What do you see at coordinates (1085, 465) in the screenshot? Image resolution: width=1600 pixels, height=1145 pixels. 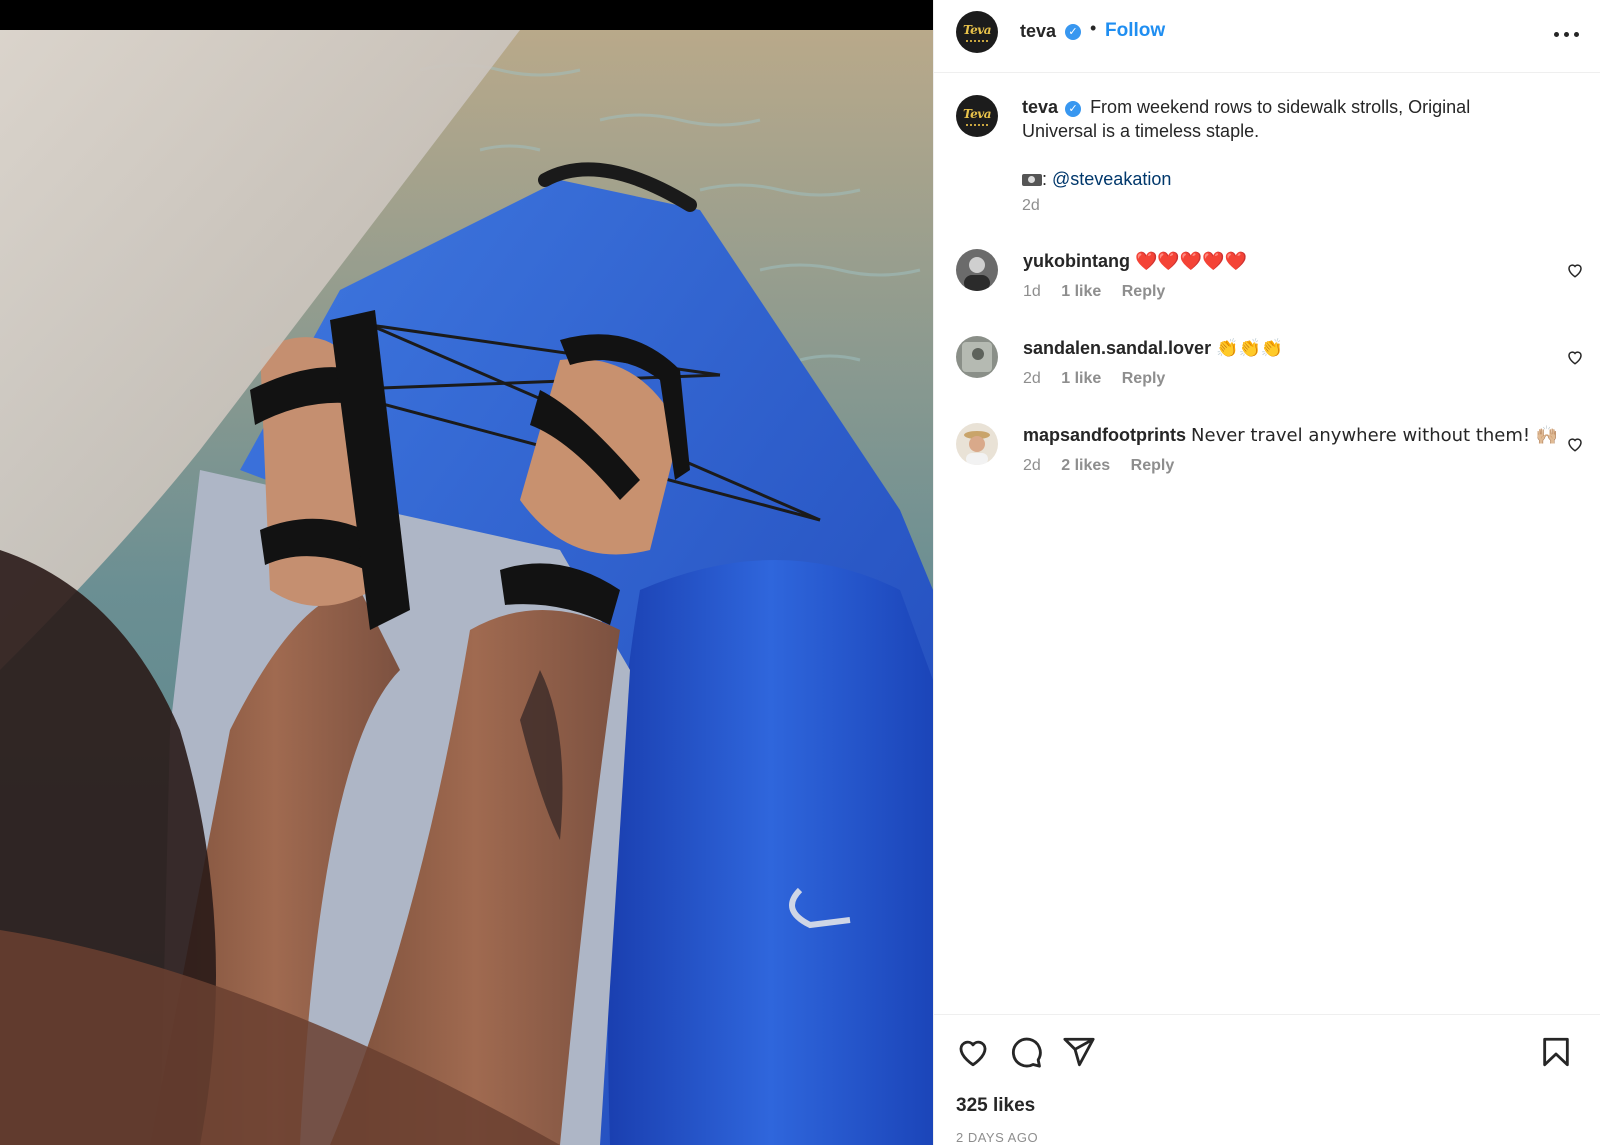 I see `comment-likes: 2 likes` at bounding box center [1085, 465].